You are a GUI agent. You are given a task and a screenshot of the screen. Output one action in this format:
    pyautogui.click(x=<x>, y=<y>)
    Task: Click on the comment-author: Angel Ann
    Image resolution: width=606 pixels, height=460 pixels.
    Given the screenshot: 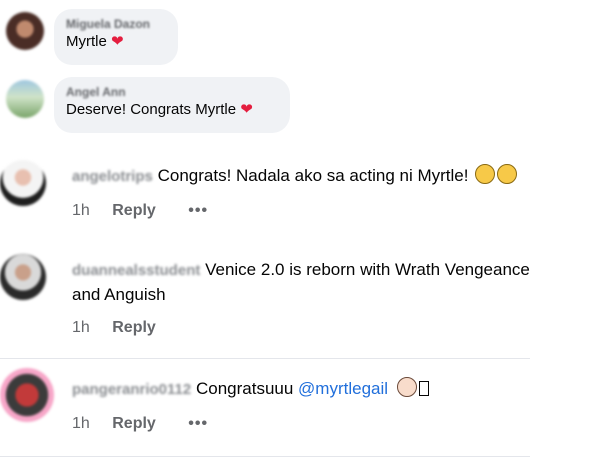 What is the action you would take?
    pyautogui.click(x=172, y=92)
    